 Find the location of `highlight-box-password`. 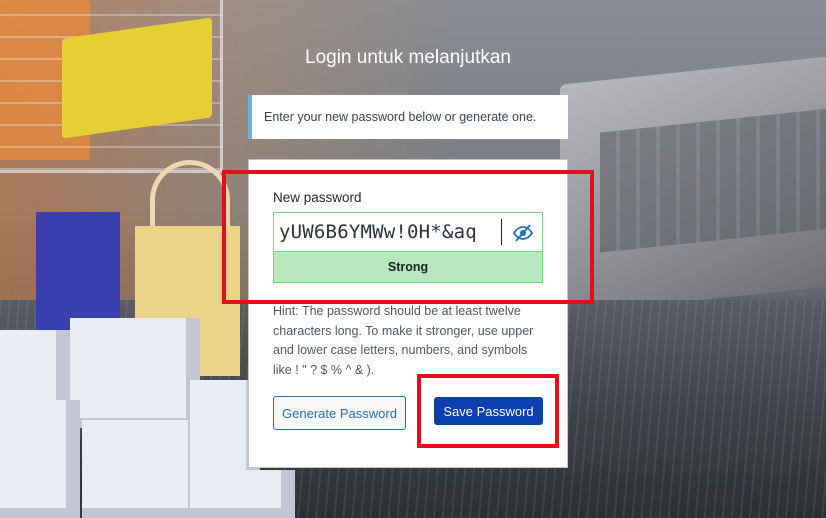

highlight-box-password is located at coordinates (408, 237).